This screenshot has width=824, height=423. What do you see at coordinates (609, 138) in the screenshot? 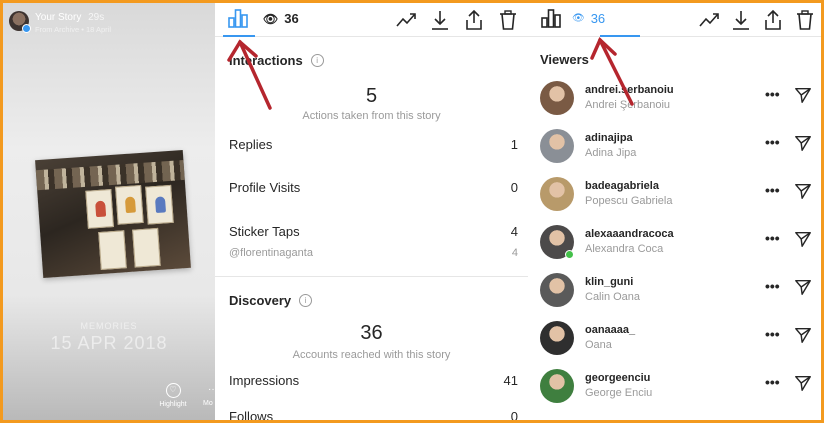
I see `viewer-username: adinajipa` at bounding box center [609, 138].